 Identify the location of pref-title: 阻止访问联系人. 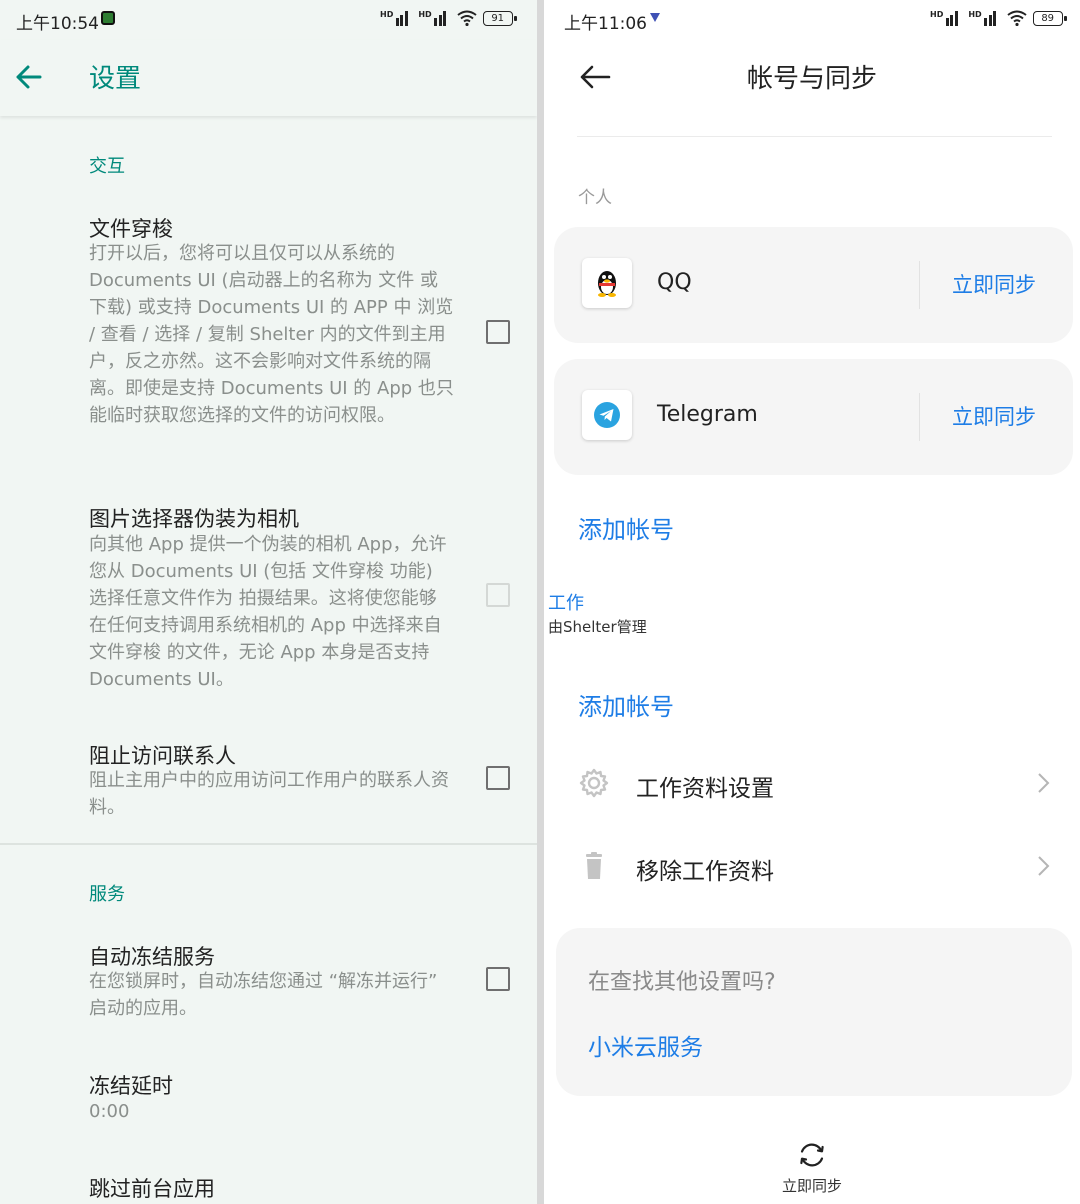
(162, 756).